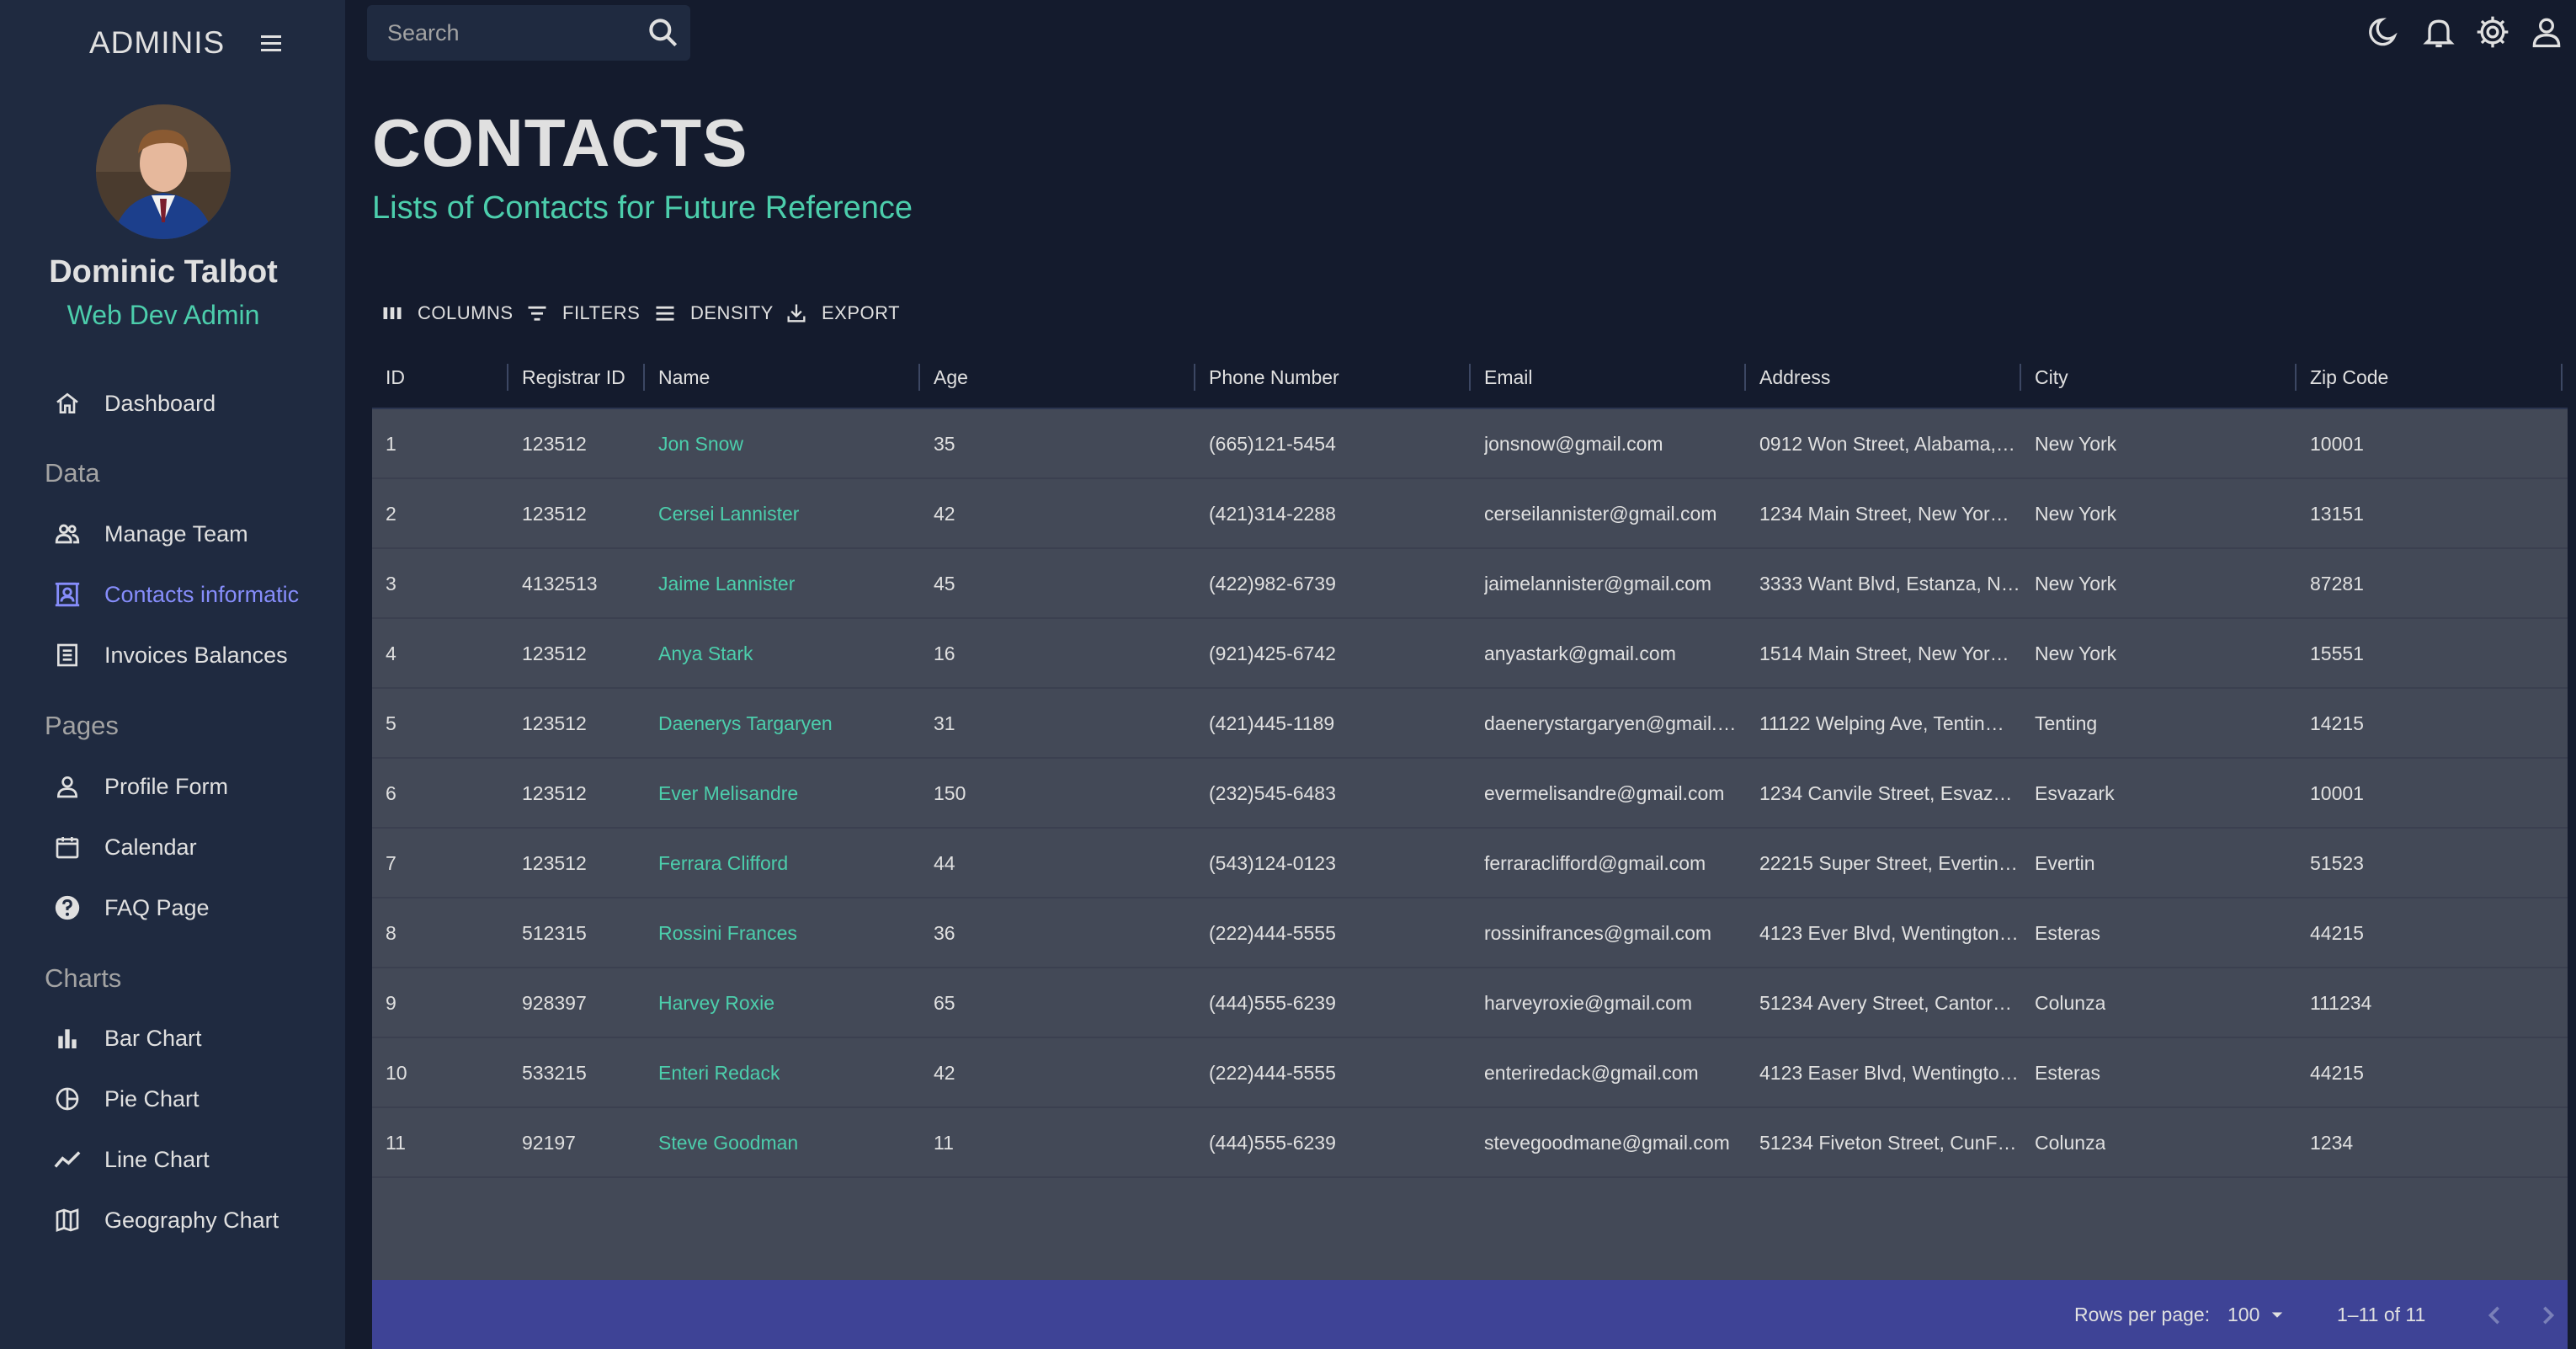  What do you see at coordinates (1340, 724) in the screenshot?
I see `cell-phone: (421)445-1189` at bounding box center [1340, 724].